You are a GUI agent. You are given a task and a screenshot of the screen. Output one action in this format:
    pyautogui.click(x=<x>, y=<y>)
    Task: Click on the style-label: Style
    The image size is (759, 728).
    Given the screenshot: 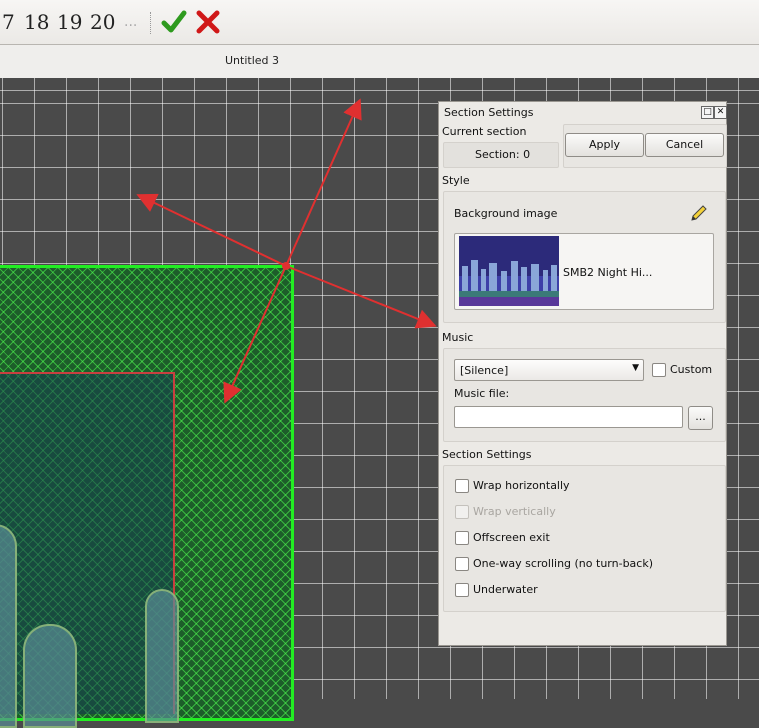 What is the action you would take?
    pyautogui.click(x=456, y=180)
    